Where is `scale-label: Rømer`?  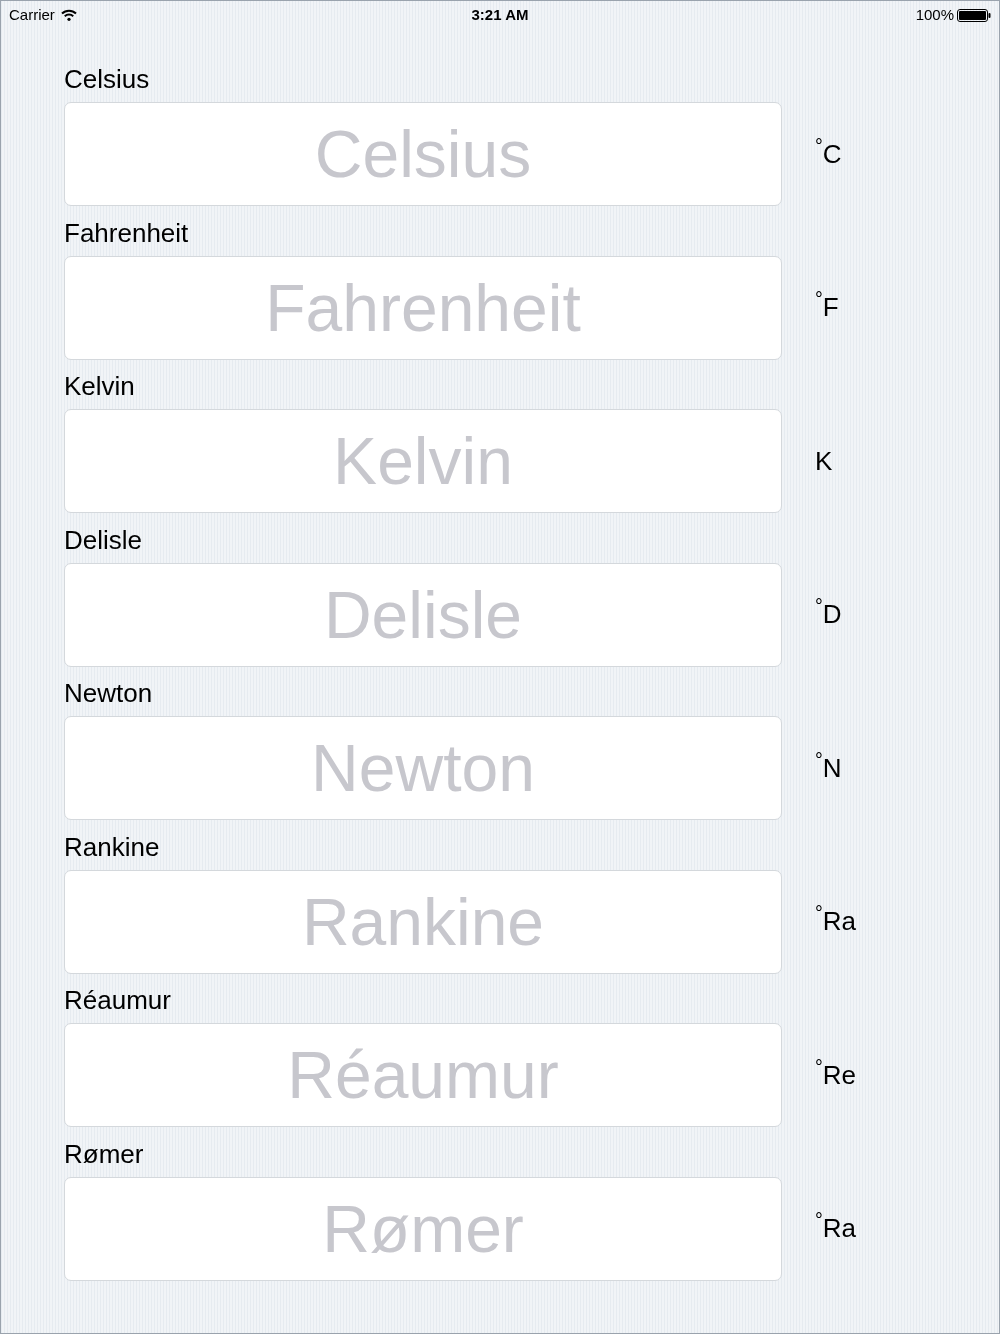
scale-label: Rømer is located at coordinates (104, 1153).